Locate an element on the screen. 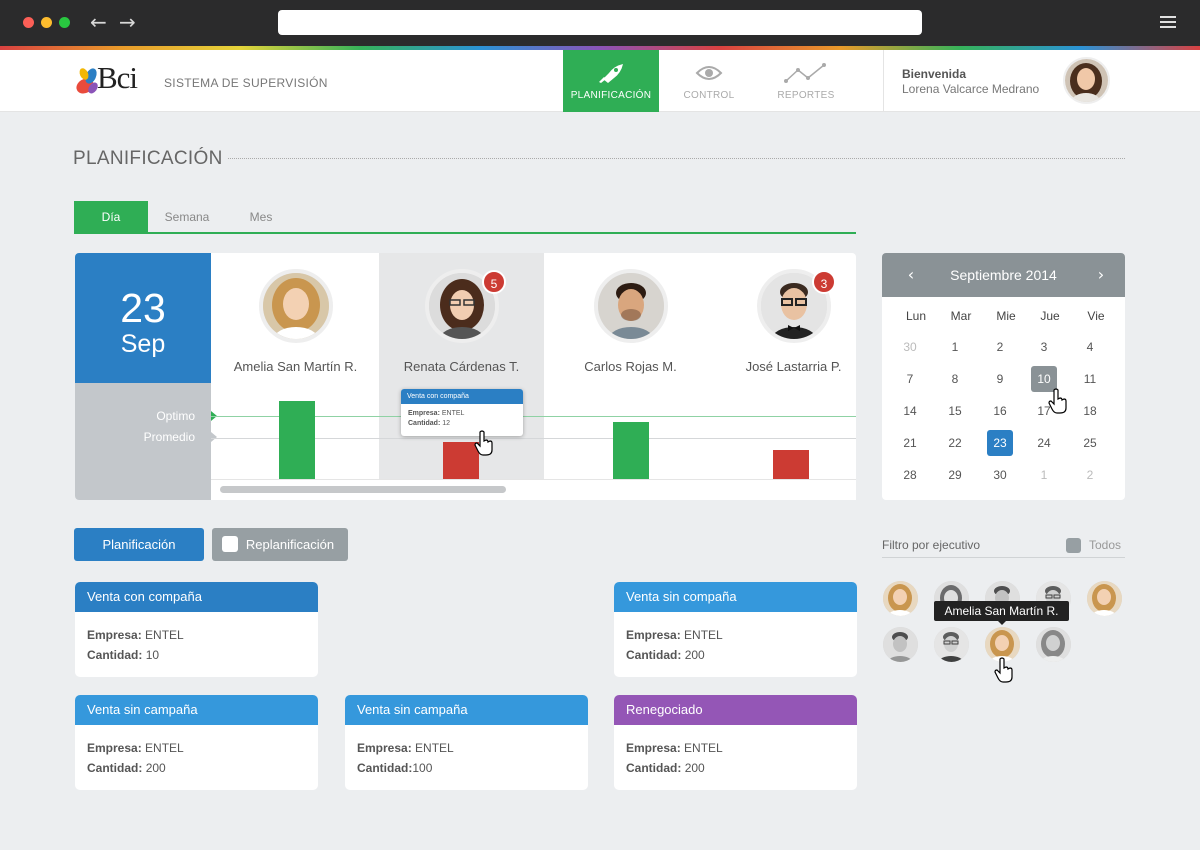 This screenshot has height=850, width=1200. system-name: SISTEMA DE SUPERVISIÓN is located at coordinates (246, 83).